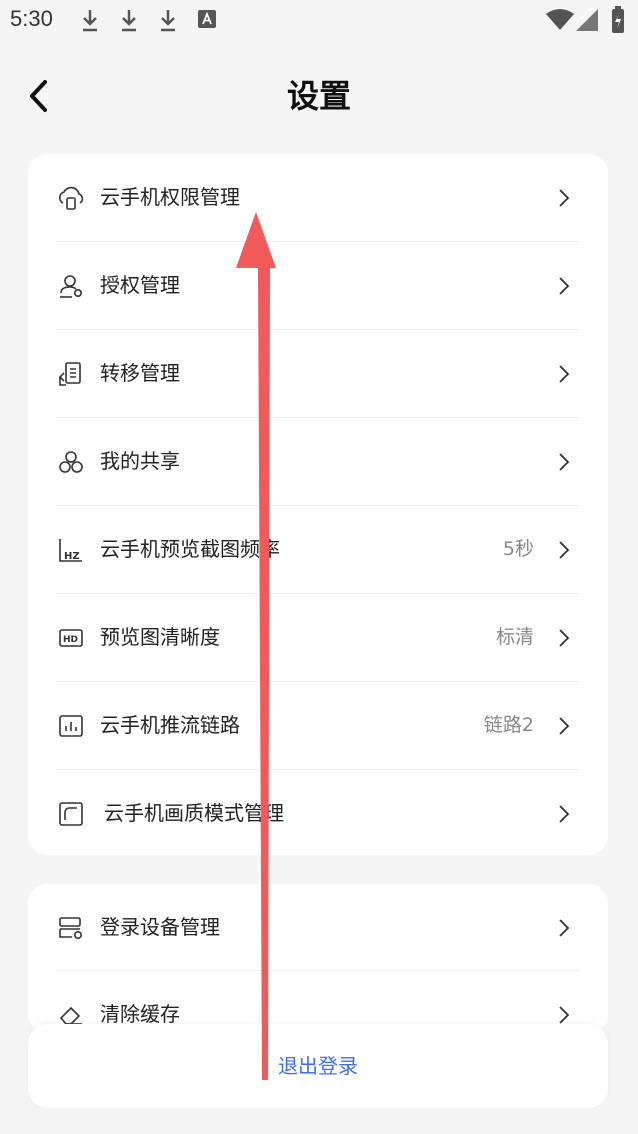 The height and width of the screenshot is (1134, 638). I want to click on row-label: 登录设备管理, so click(160, 927).